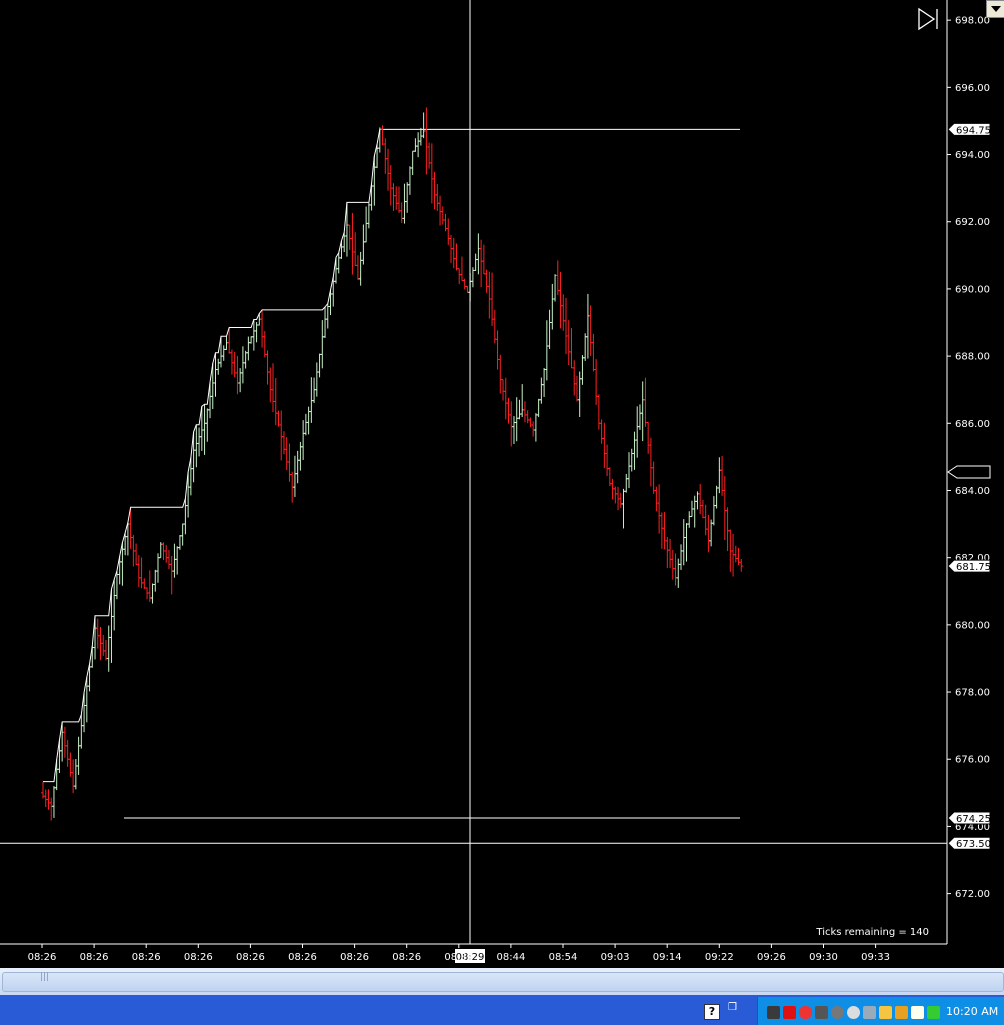  What do you see at coordinates (458, 957) in the screenshot?
I see `x-tick-label: 08:36` at bounding box center [458, 957].